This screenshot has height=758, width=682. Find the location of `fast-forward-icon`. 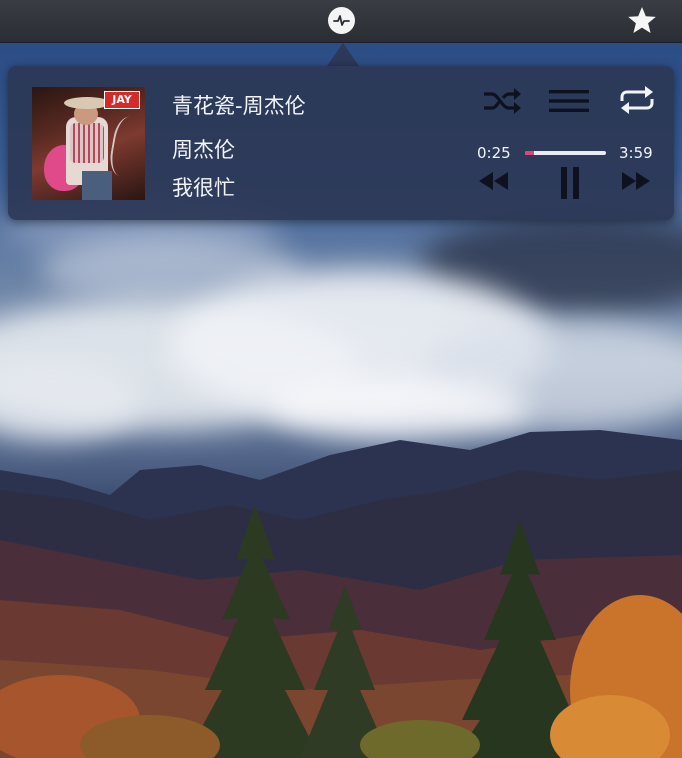

fast-forward-icon is located at coordinates (636, 181).